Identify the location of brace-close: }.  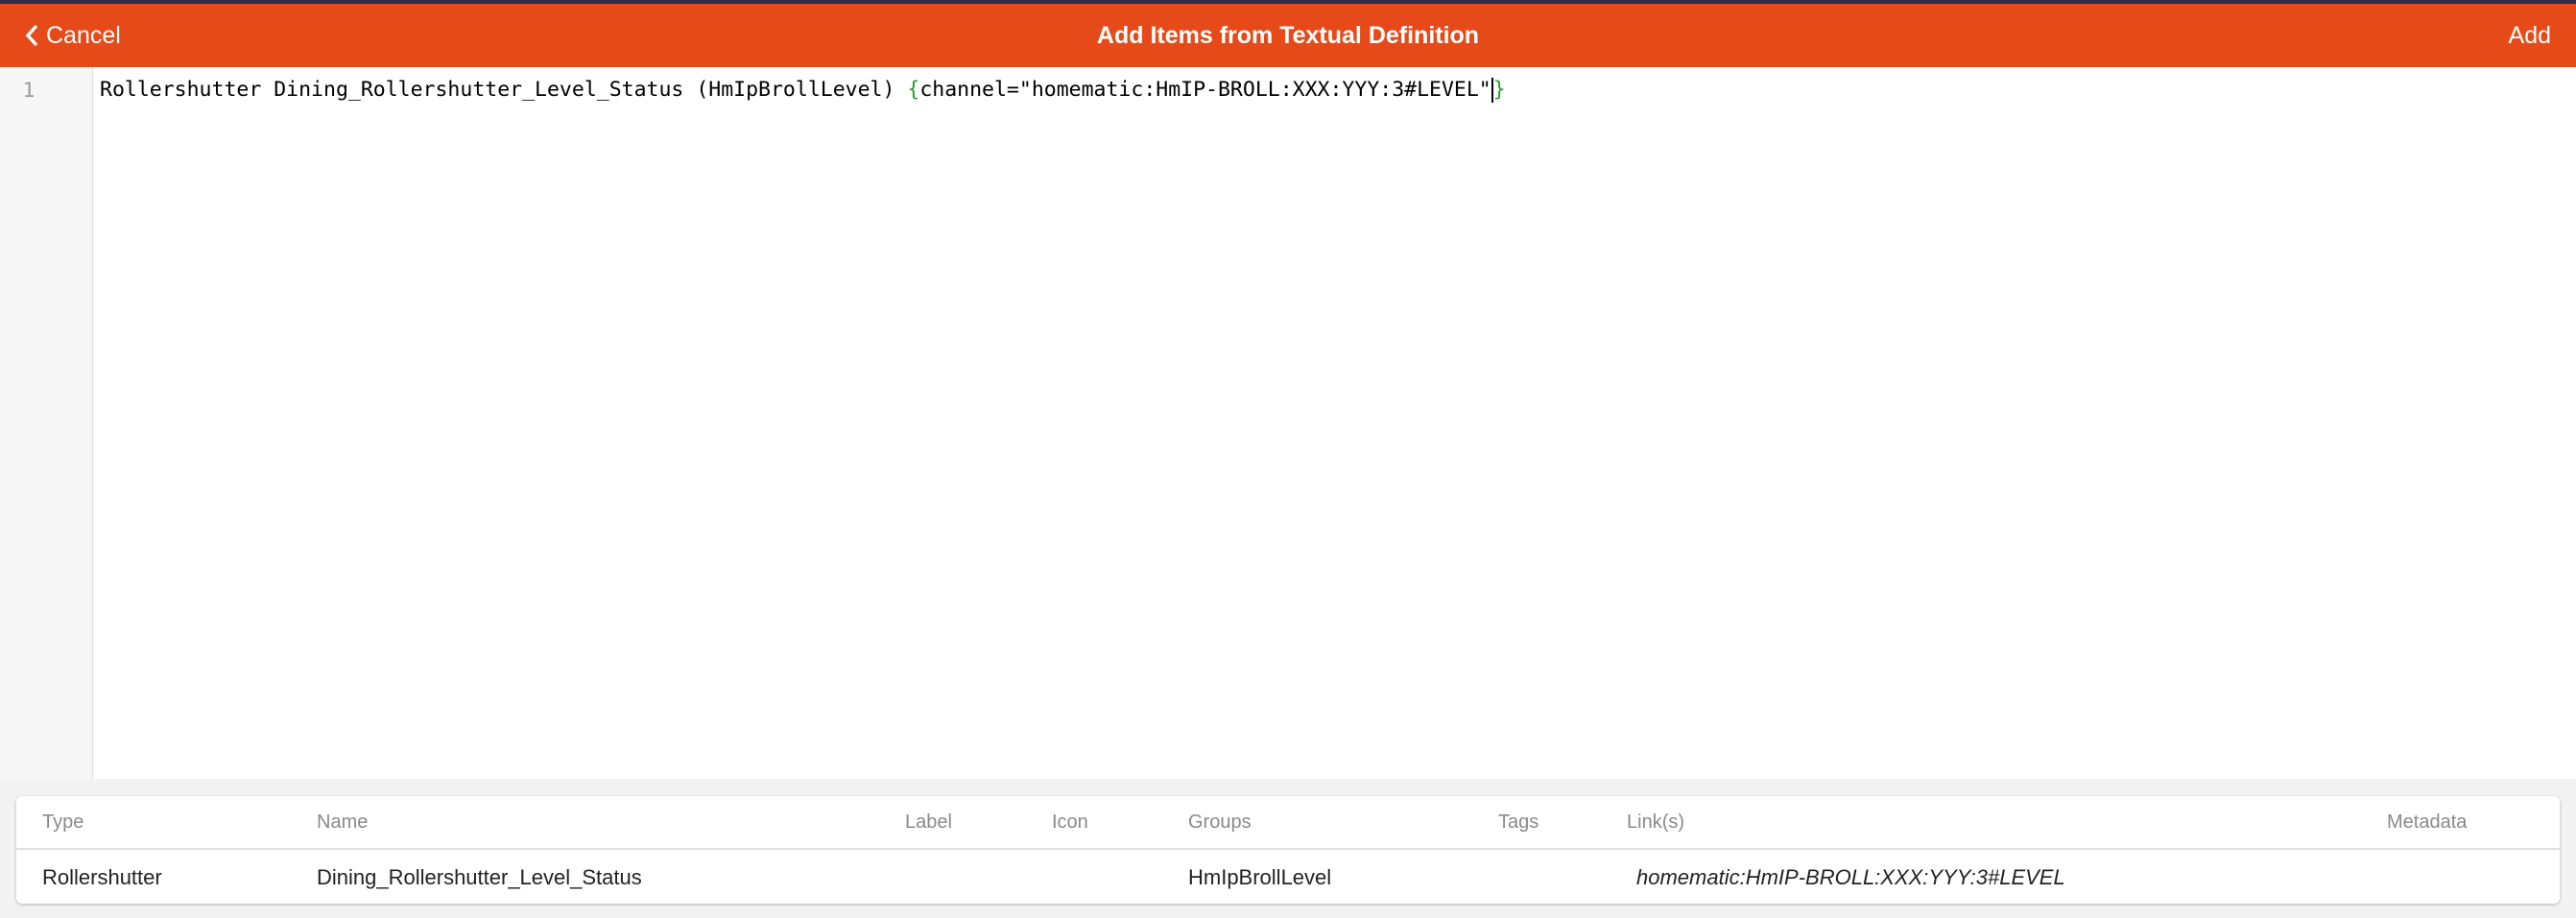
(1499, 90).